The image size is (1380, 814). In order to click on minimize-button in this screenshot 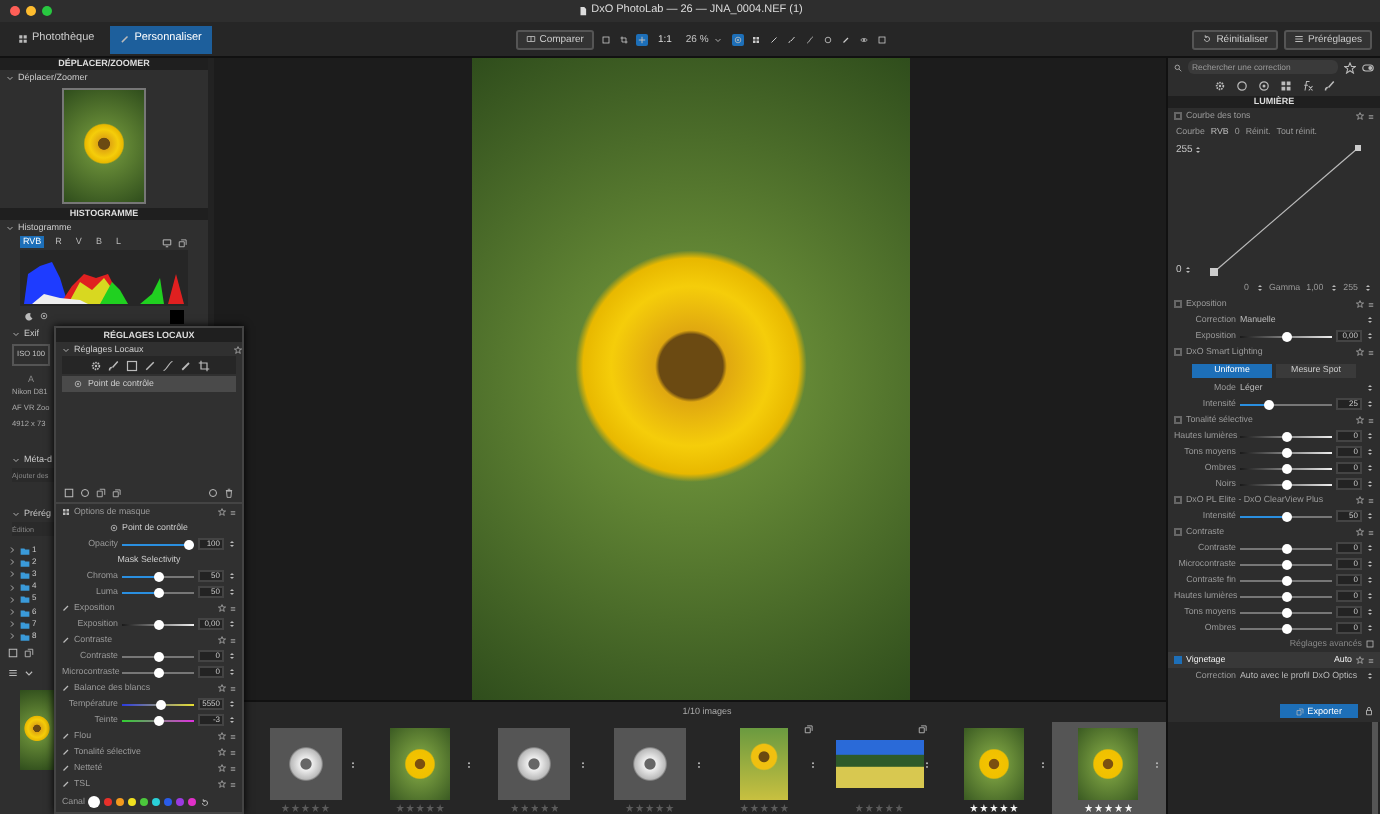, I will do `click(31, 11)`.